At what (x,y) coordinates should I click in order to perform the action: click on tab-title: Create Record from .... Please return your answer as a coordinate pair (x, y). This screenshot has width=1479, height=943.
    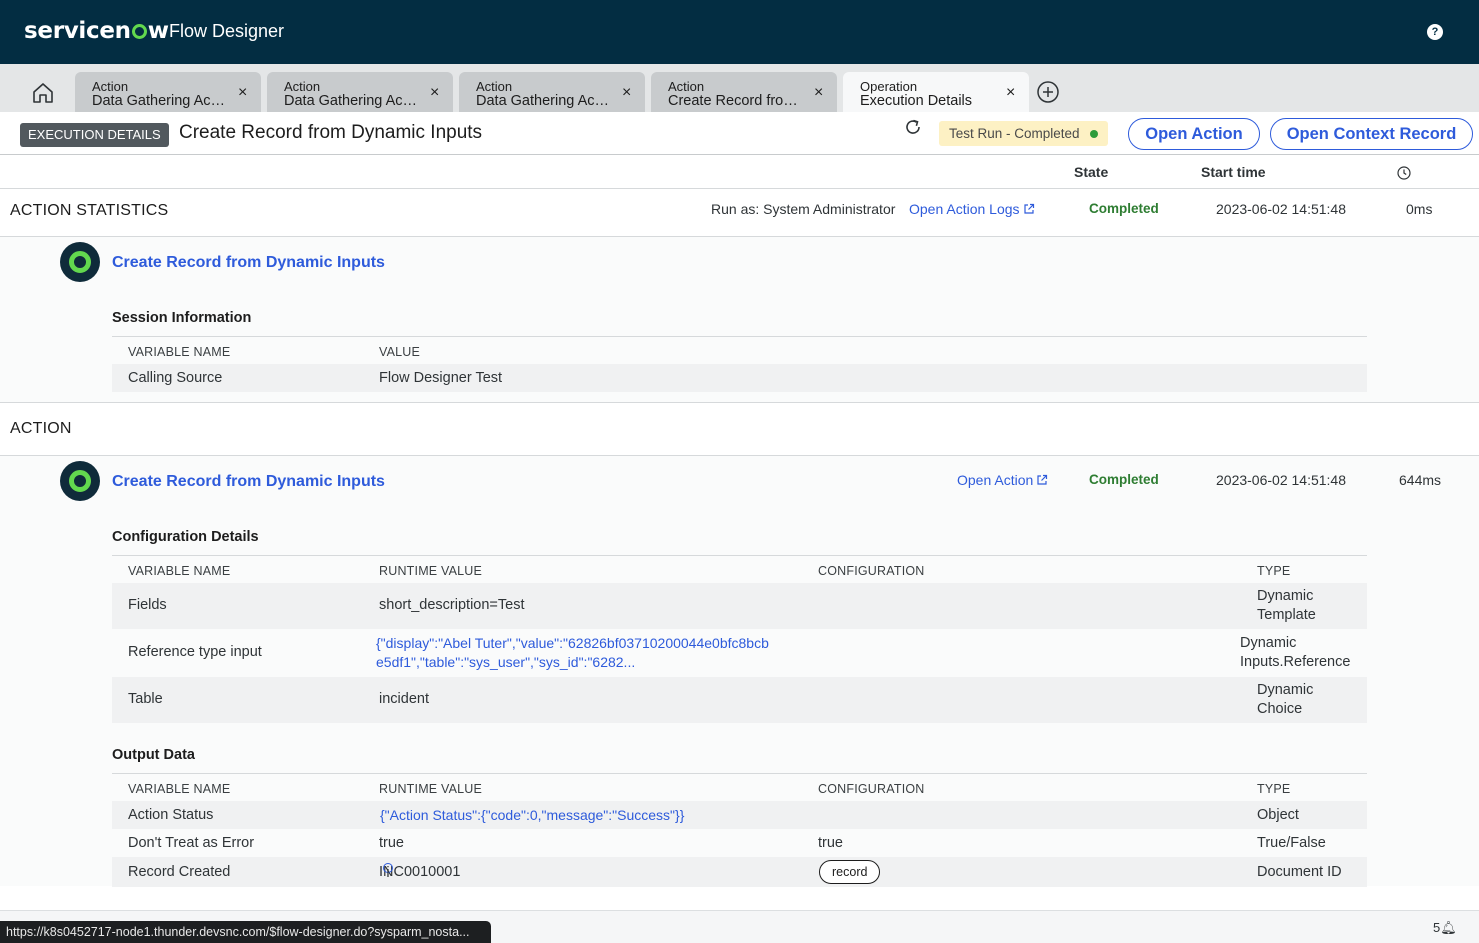
    Looking at the image, I should click on (735, 101).